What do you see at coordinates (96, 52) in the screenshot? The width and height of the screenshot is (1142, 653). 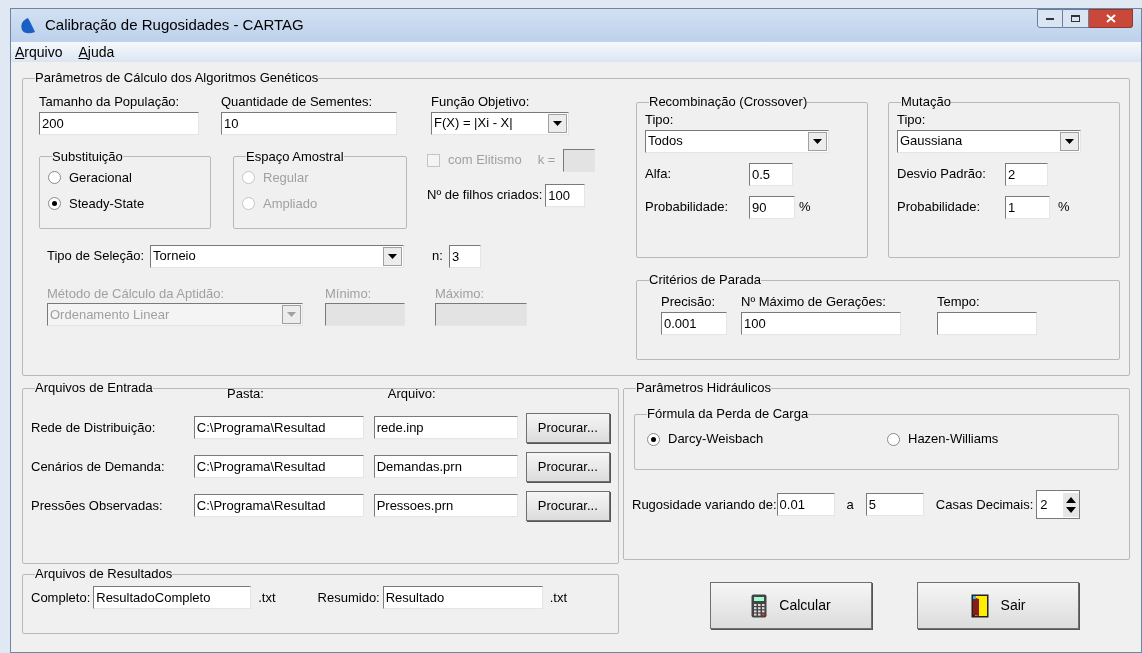 I see `menu-item: Ajuda` at bounding box center [96, 52].